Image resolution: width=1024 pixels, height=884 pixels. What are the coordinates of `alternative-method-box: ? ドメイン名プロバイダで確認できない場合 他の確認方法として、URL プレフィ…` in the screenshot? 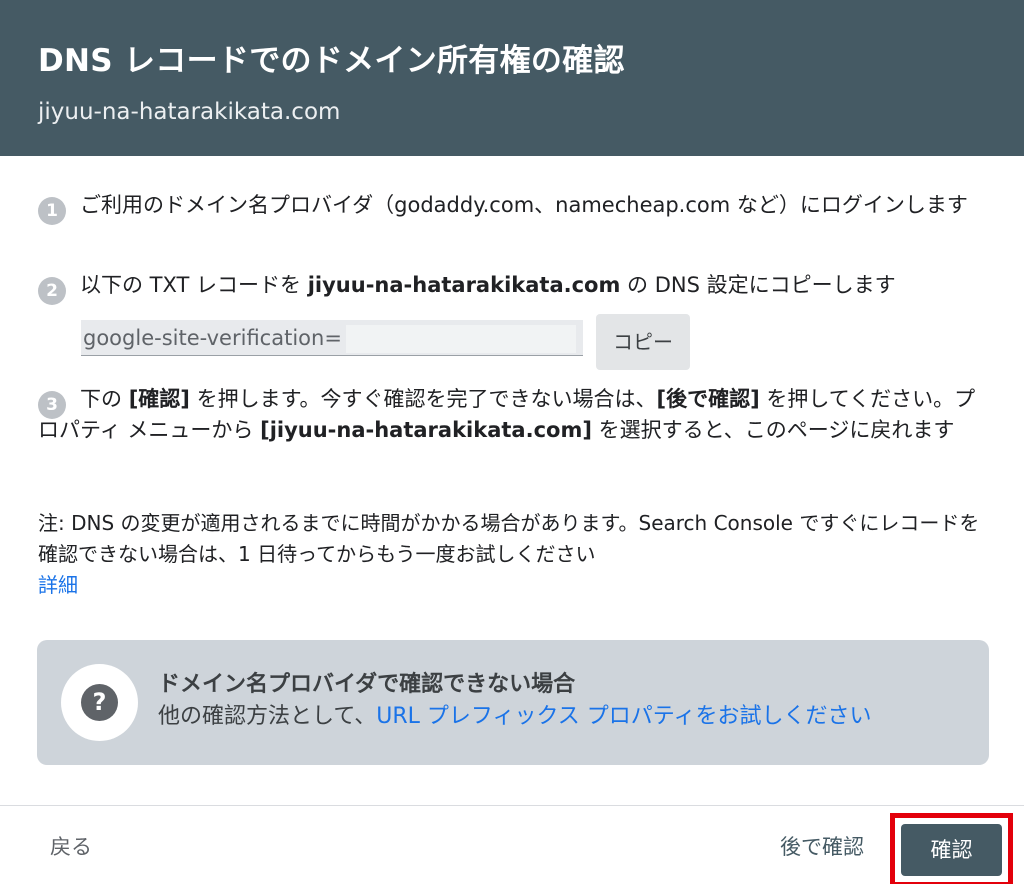 It's located at (513, 702).